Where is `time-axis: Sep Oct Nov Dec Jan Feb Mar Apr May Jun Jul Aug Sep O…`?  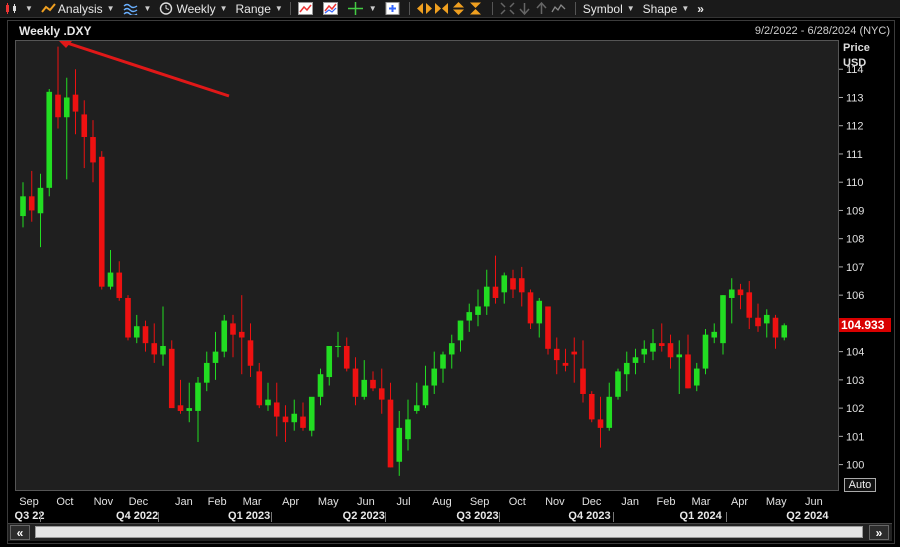 time-axis: Sep Oct Nov Dec Jan Feb Mar Apr May Jun Jul Aug Sep O… is located at coordinates (427, 507).